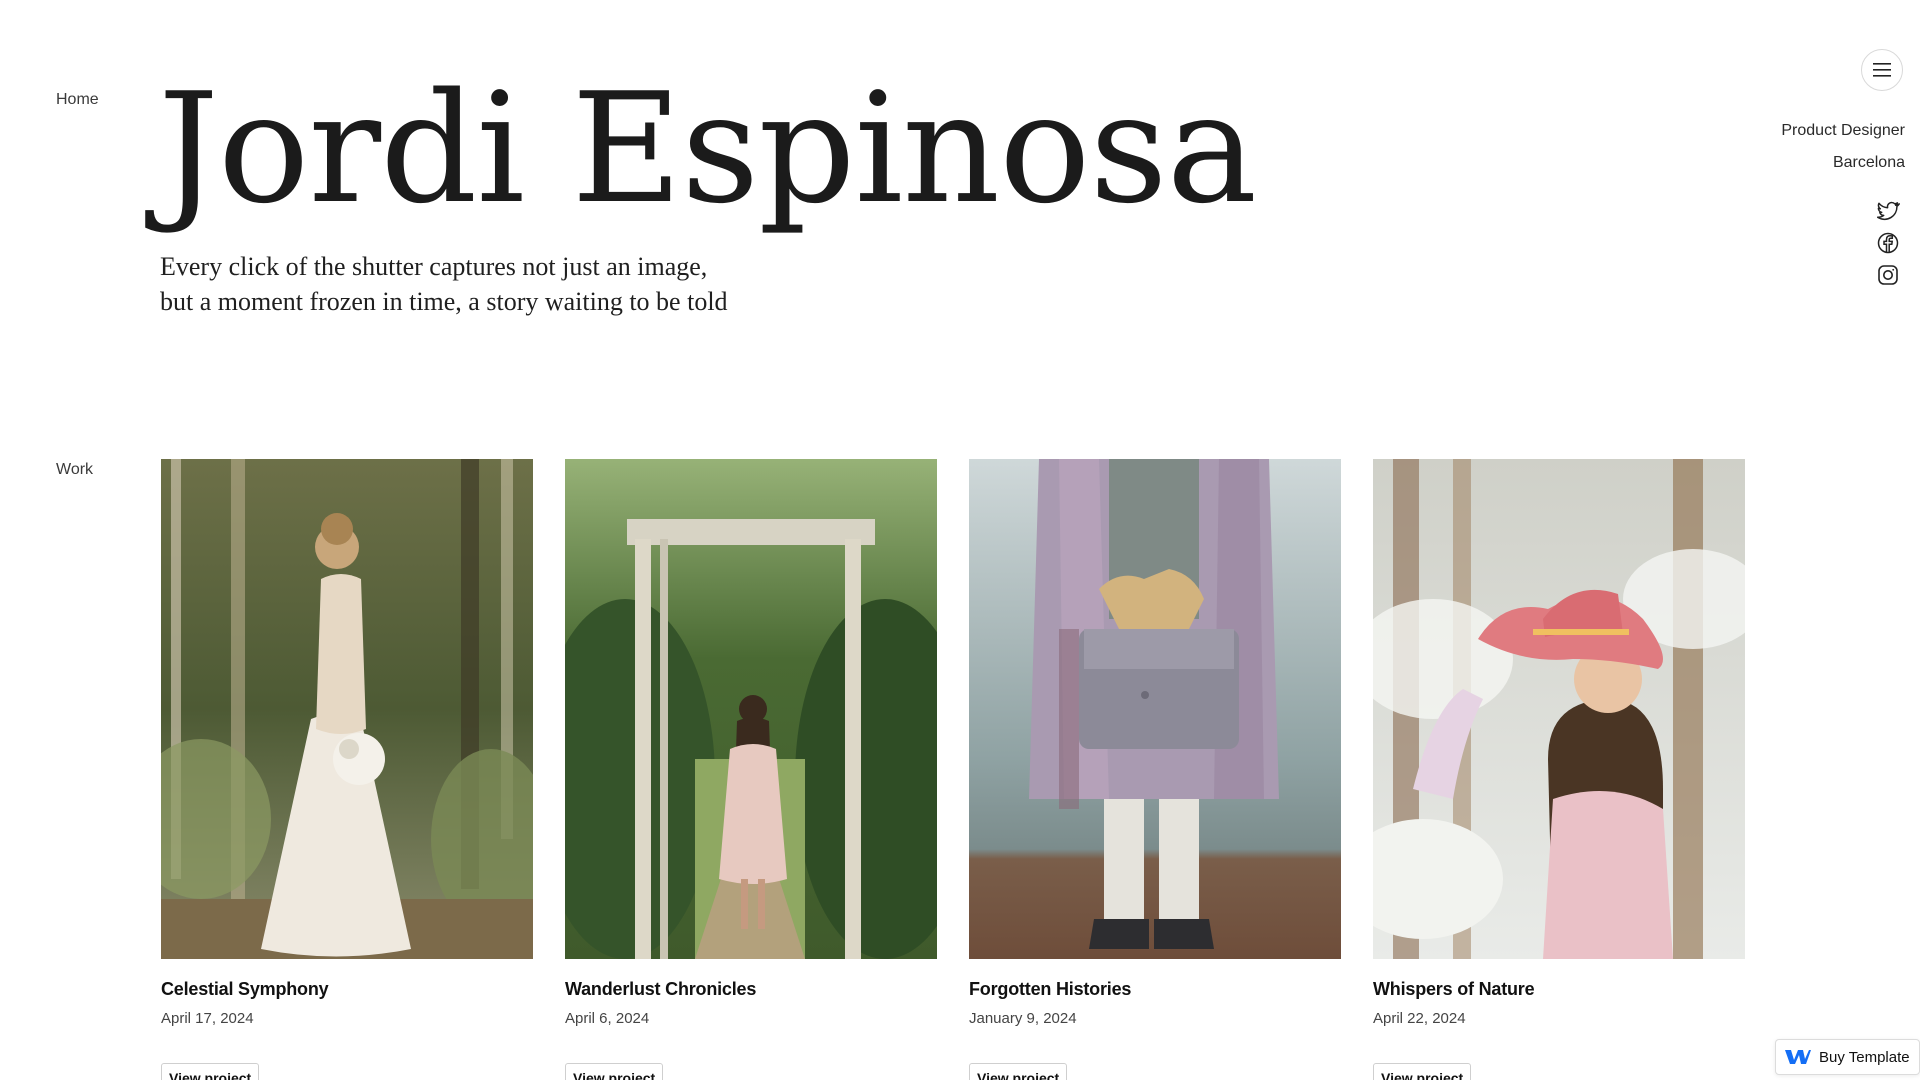 This screenshot has height=1080, width=1920. I want to click on profile-info: Product Designer Barcelona, so click(1843, 147).